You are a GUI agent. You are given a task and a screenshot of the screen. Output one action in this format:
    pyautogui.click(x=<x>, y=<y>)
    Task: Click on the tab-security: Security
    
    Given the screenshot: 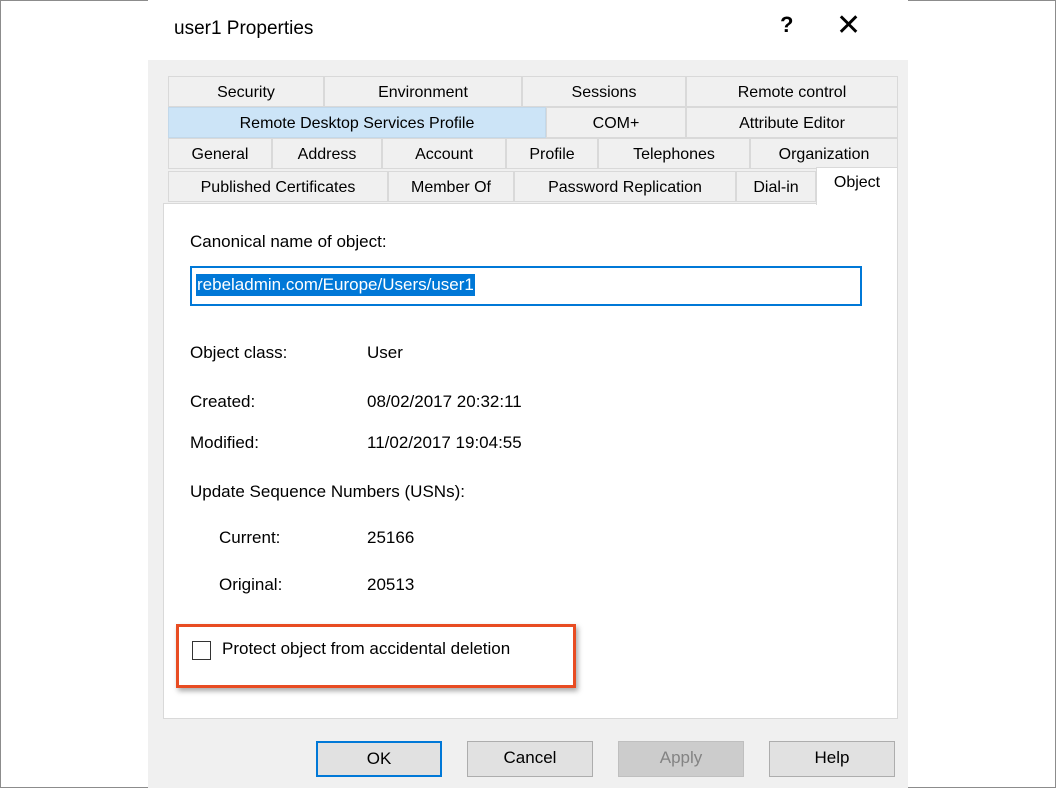 What is the action you would take?
    pyautogui.click(x=246, y=91)
    